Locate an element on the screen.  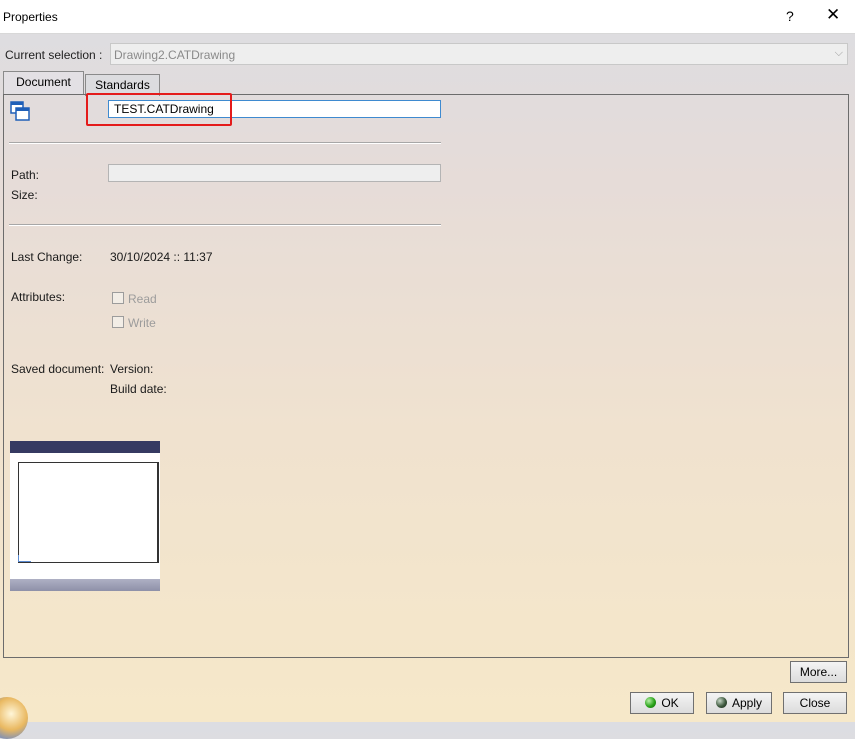
read-checkbox-row: Read is located at coordinates (134, 299).